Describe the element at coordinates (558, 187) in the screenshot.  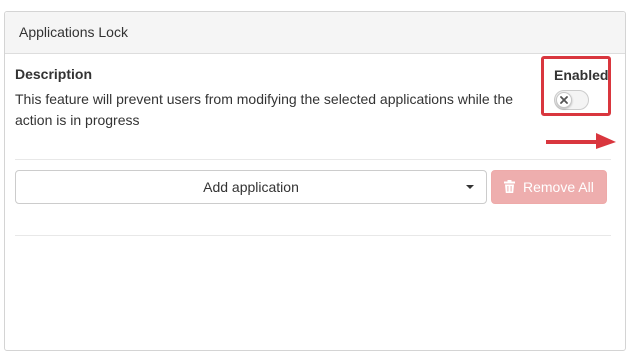
I see `remove-all-label: Remove All` at that location.